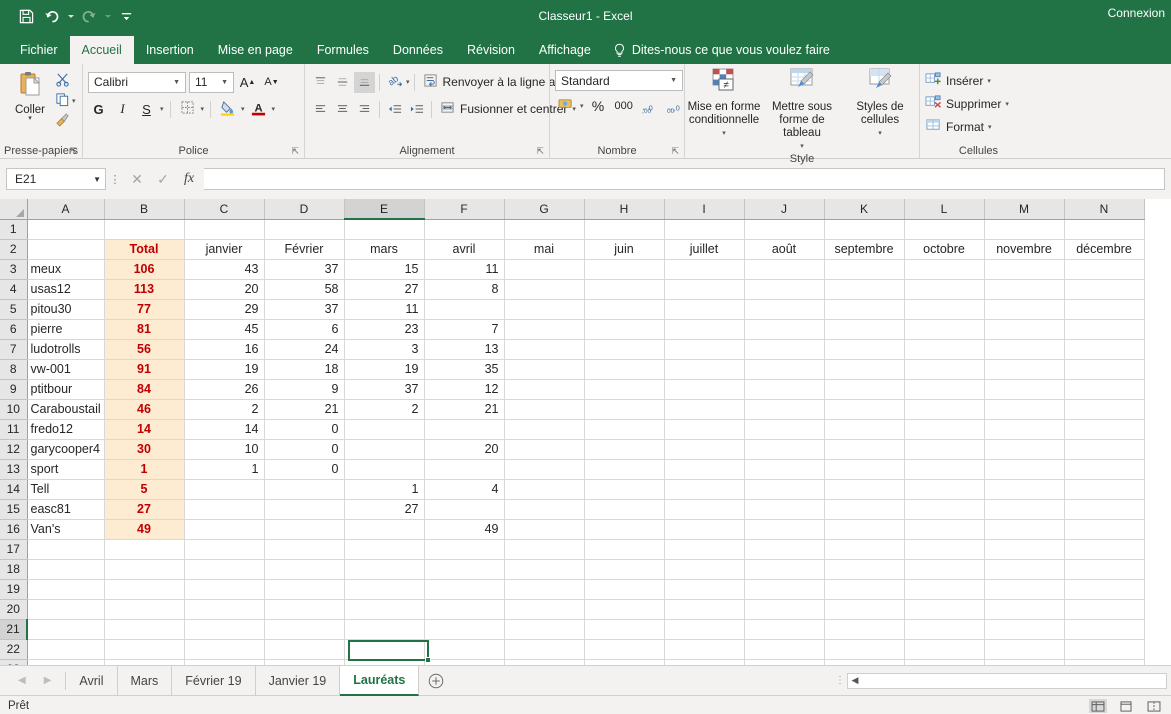 This screenshot has width=1171, height=714. What do you see at coordinates (384, 509) in the screenshot?
I see `cell-E15: 27` at bounding box center [384, 509].